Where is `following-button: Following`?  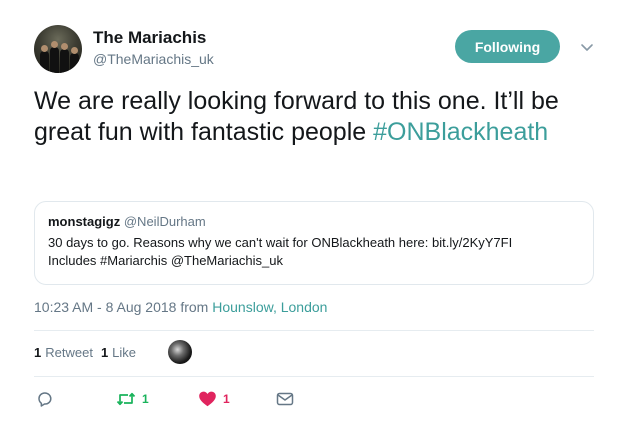 following-button: Following is located at coordinates (507, 46).